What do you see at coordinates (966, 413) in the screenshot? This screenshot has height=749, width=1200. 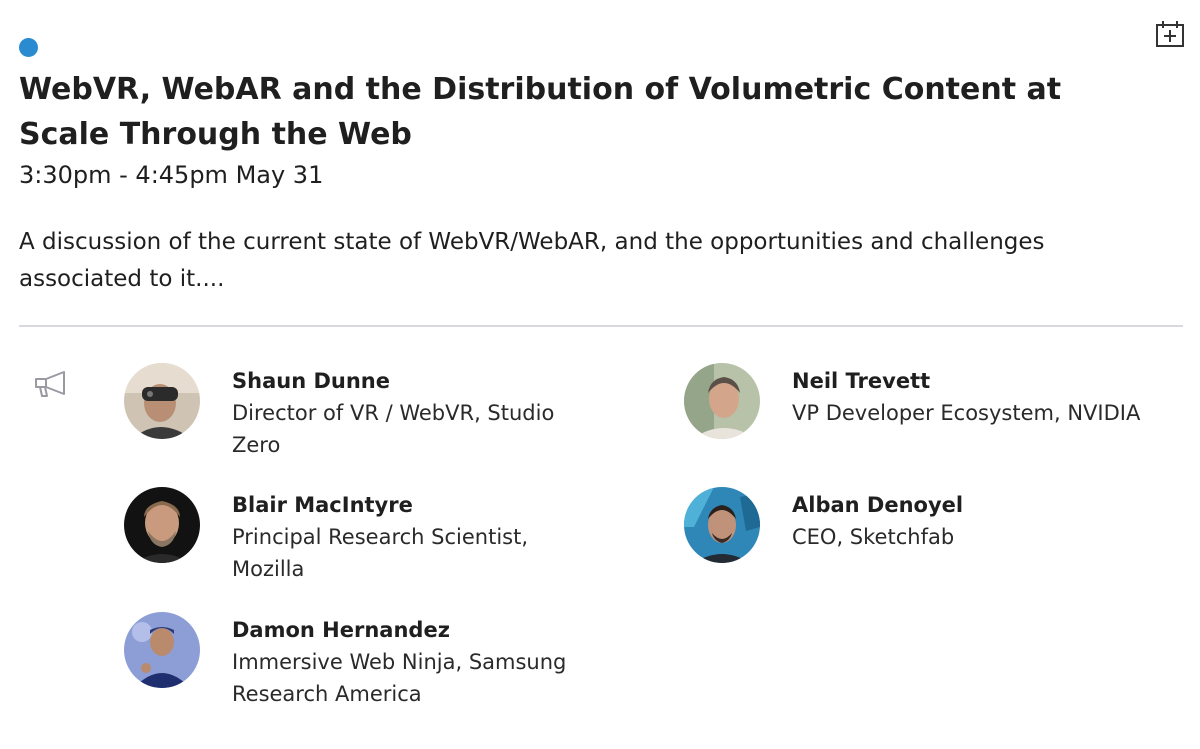 I see `speaker-role: VP Developer Ecosystem, NVIDIA` at bounding box center [966, 413].